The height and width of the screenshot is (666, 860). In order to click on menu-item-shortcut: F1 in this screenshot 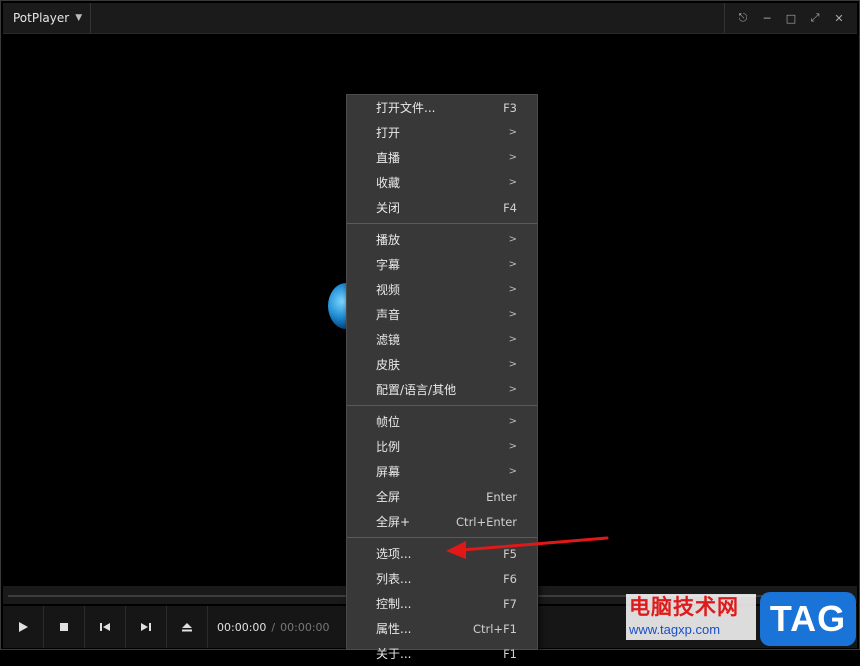, I will do `click(510, 653)`.